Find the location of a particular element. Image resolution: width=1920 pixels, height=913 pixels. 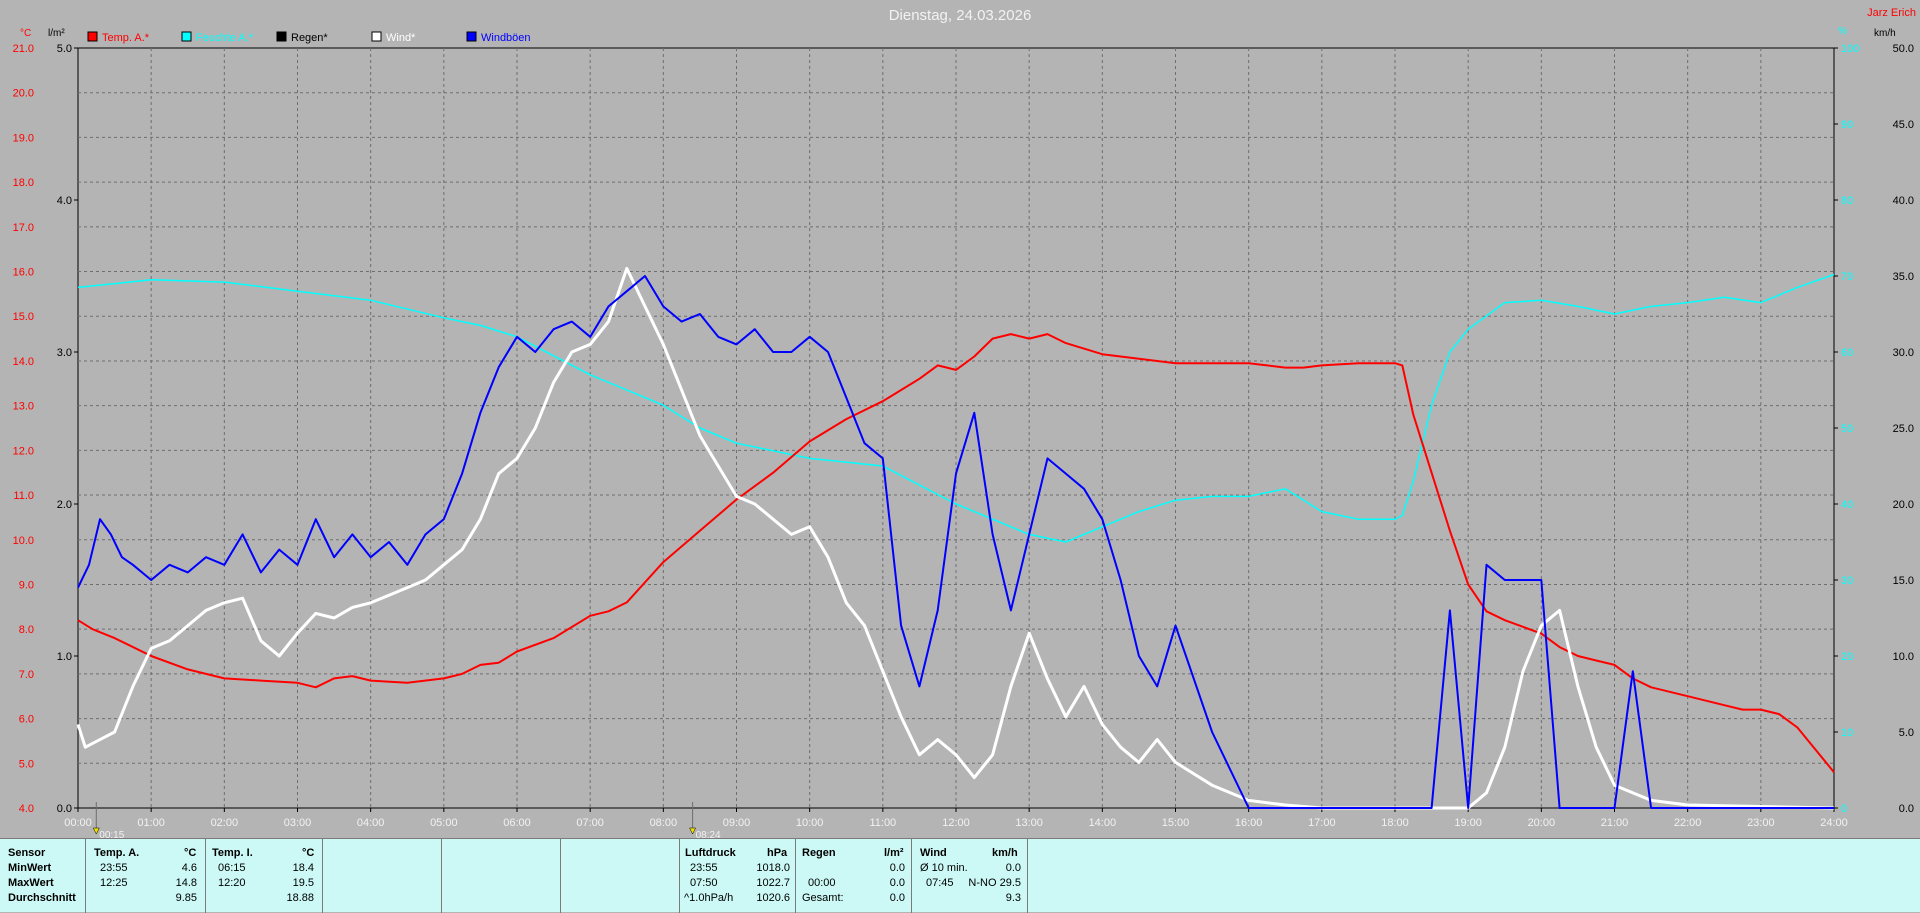

legend-label: Windböen is located at coordinates (506, 38).